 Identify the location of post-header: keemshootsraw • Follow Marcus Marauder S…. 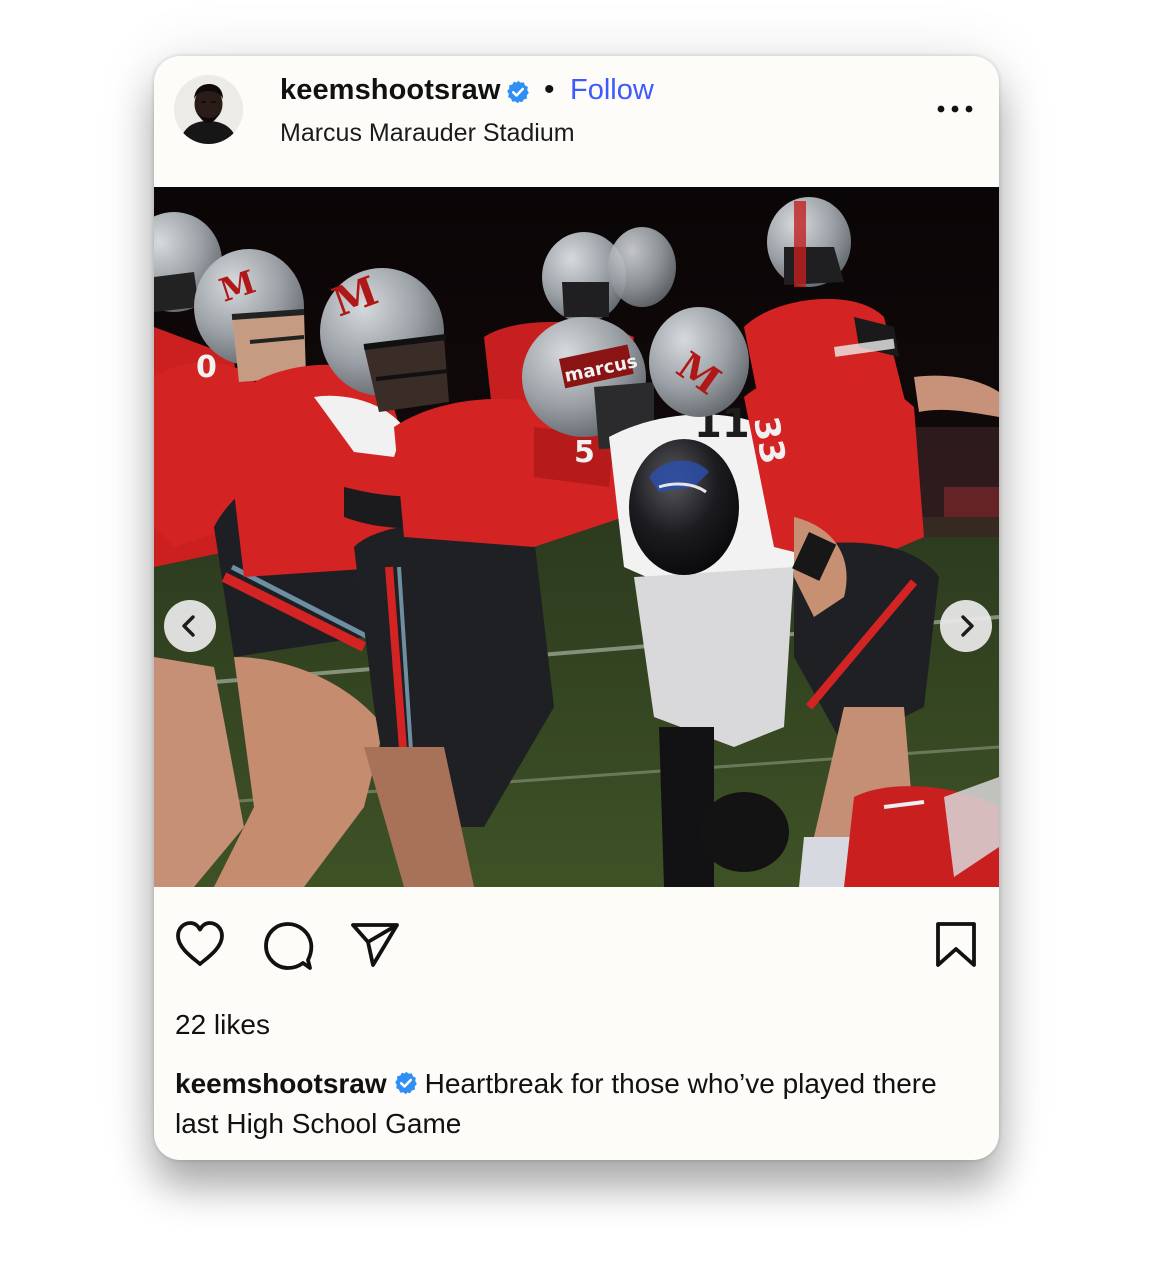
(576, 121).